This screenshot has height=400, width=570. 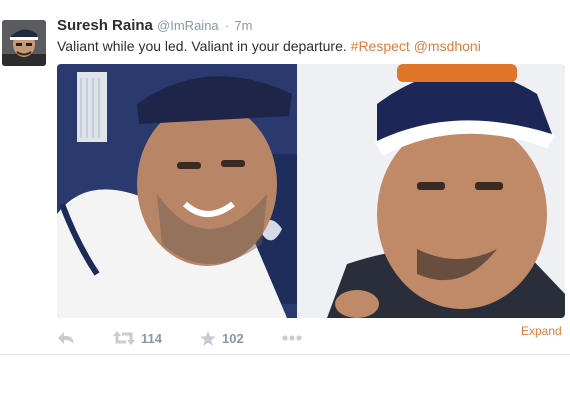 I want to click on author-handle: @ImRaina, so click(x=188, y=25).